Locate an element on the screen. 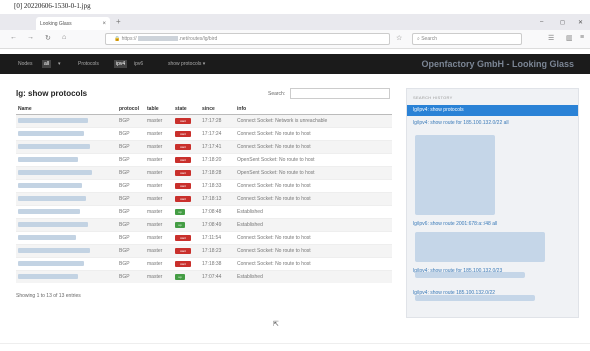 The image size is (590, 351). history-redacted-block is located at coordinates (470, 275).